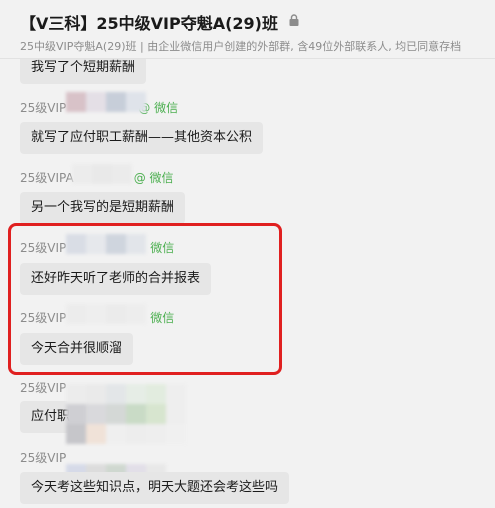 Image resolution: width=495 pixels, height=508 pixels. I want to click on group-title: 【V三科】25中级VIP夺魁A(29)班, so click(149, 22).